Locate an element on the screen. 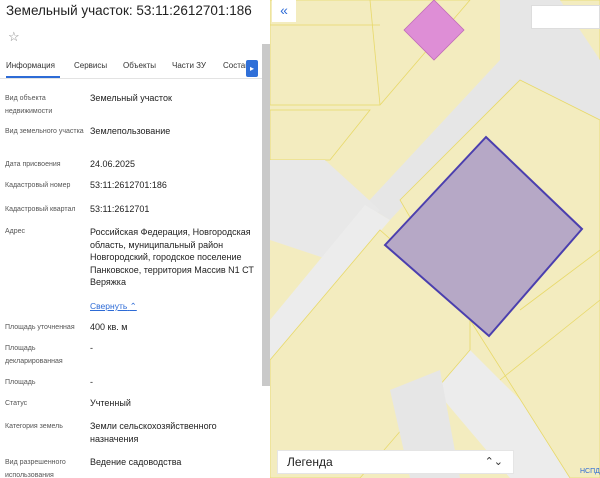  field-value-permitted-use: Ведение садоводства is located at coordinates (136, 462).